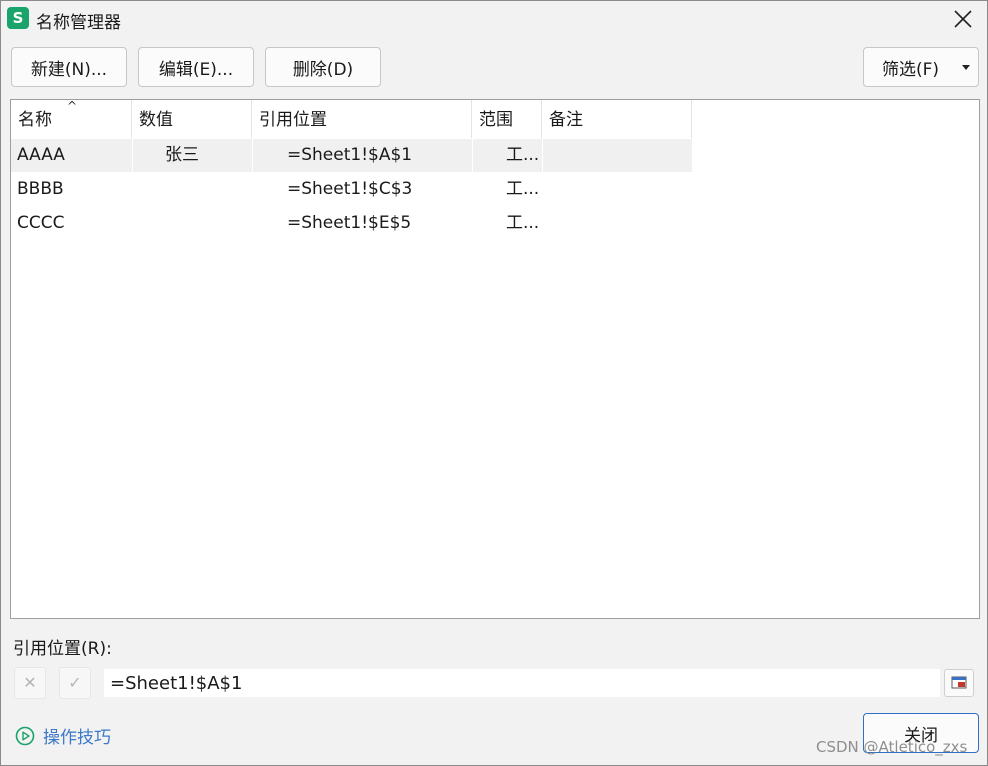 This screenshot has height=766, width=988. What do you see at coordinates (522, 683) in the screenshot?
I see `reference-input` at bounding box center [522, 683].